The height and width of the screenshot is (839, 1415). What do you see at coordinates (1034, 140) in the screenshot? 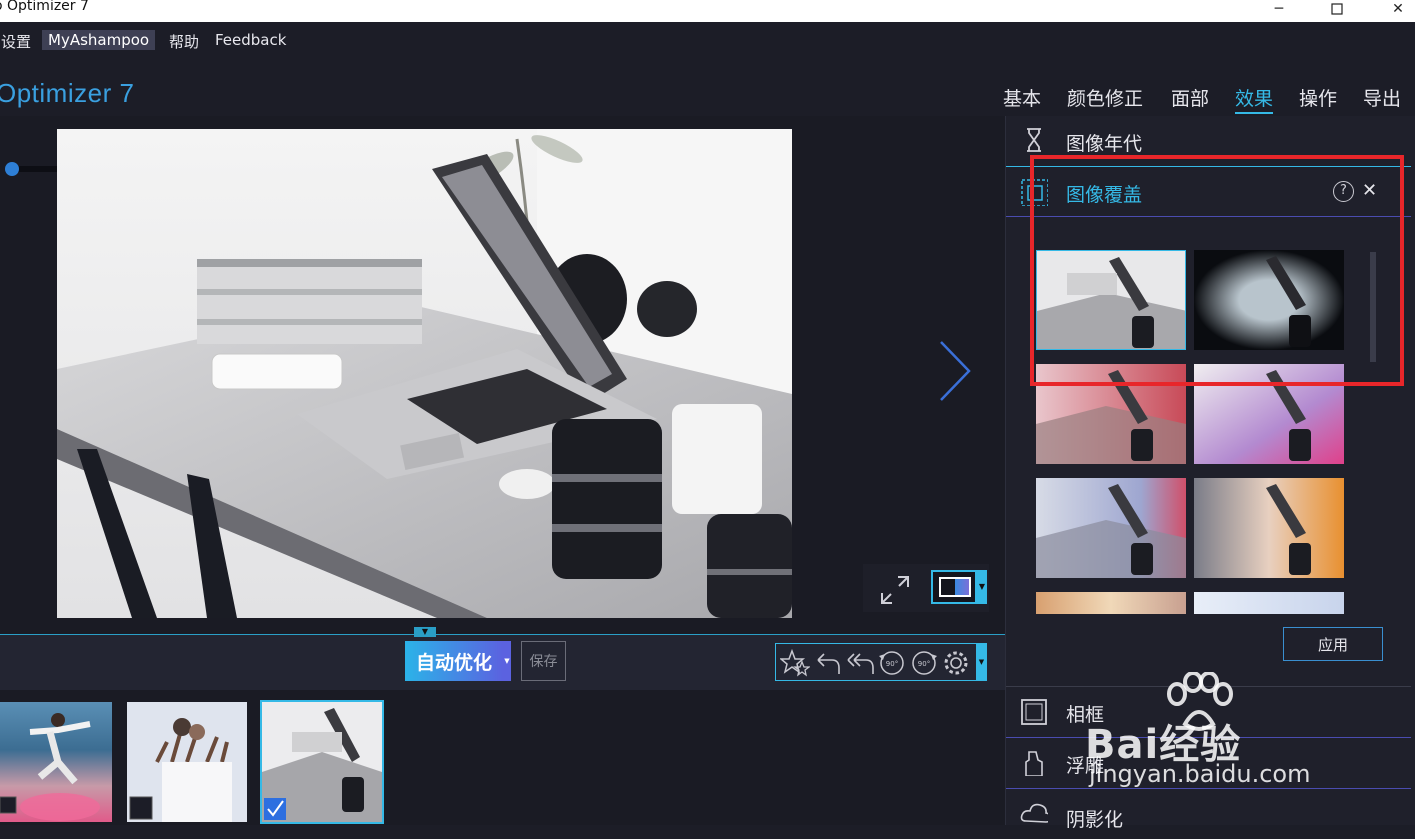
I see `hourglass-icon` at bounding box center [1034, 140].